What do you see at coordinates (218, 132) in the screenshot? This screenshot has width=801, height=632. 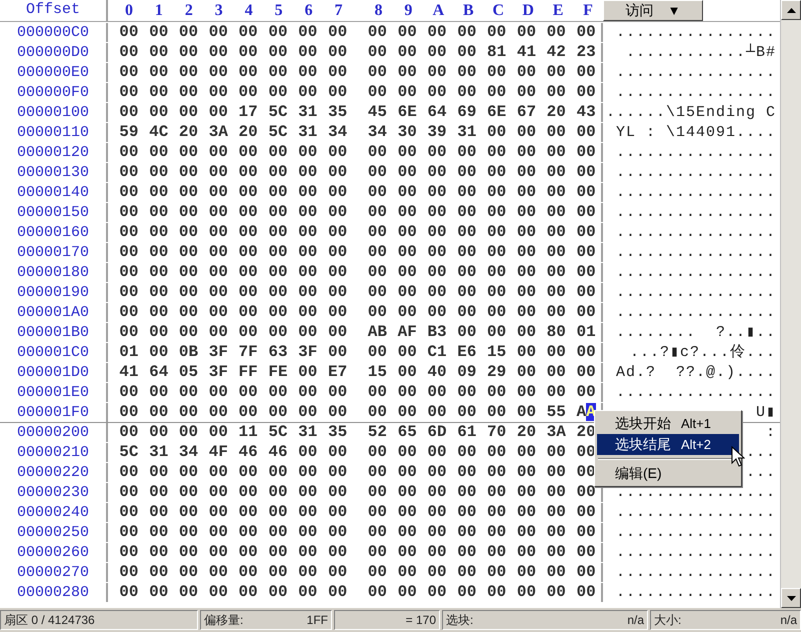 I see `hex-byte: 3A` at bounding box center [218, 132].